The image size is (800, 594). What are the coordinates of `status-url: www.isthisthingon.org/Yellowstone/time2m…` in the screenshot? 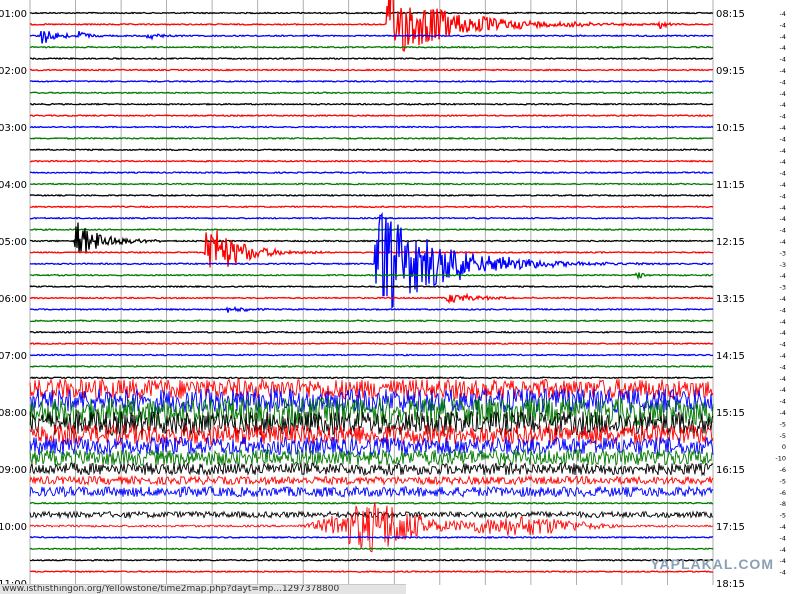 It's located at (171, 589).